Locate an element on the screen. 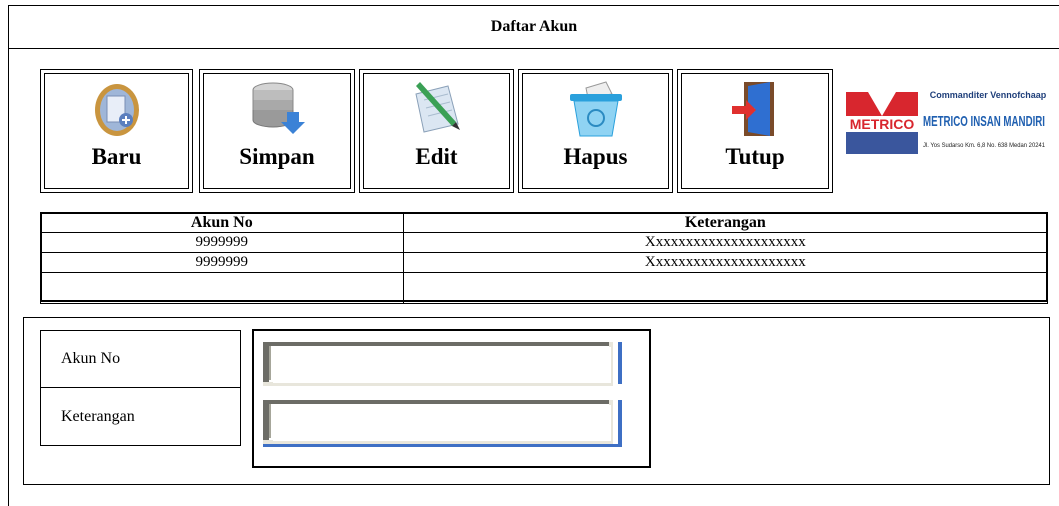  akun-no-label: Akun No is located at coordinates (140, 359).